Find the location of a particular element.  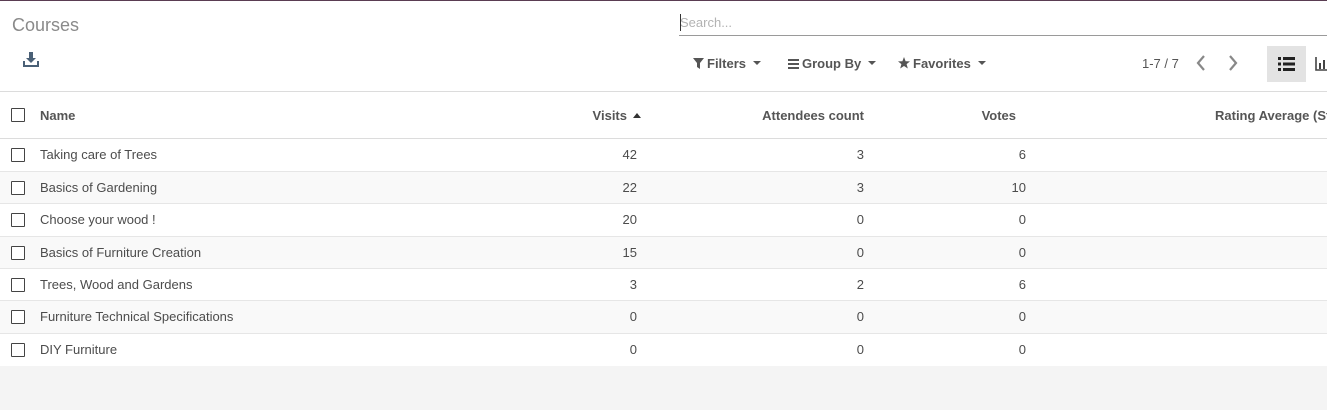

column-header-visits: Visits is located at coordinates (600, 115).